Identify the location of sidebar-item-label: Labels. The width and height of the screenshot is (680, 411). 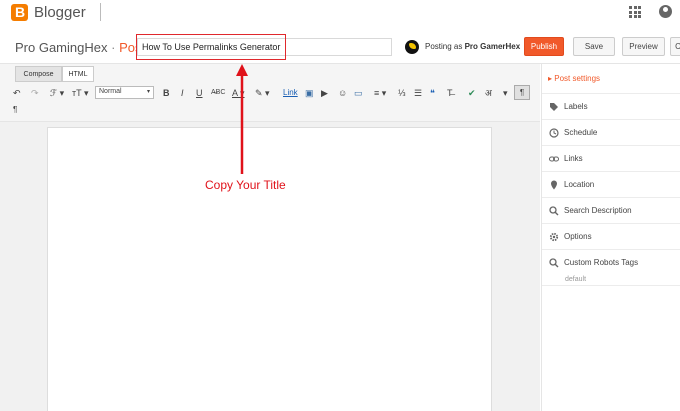
(576, 106).